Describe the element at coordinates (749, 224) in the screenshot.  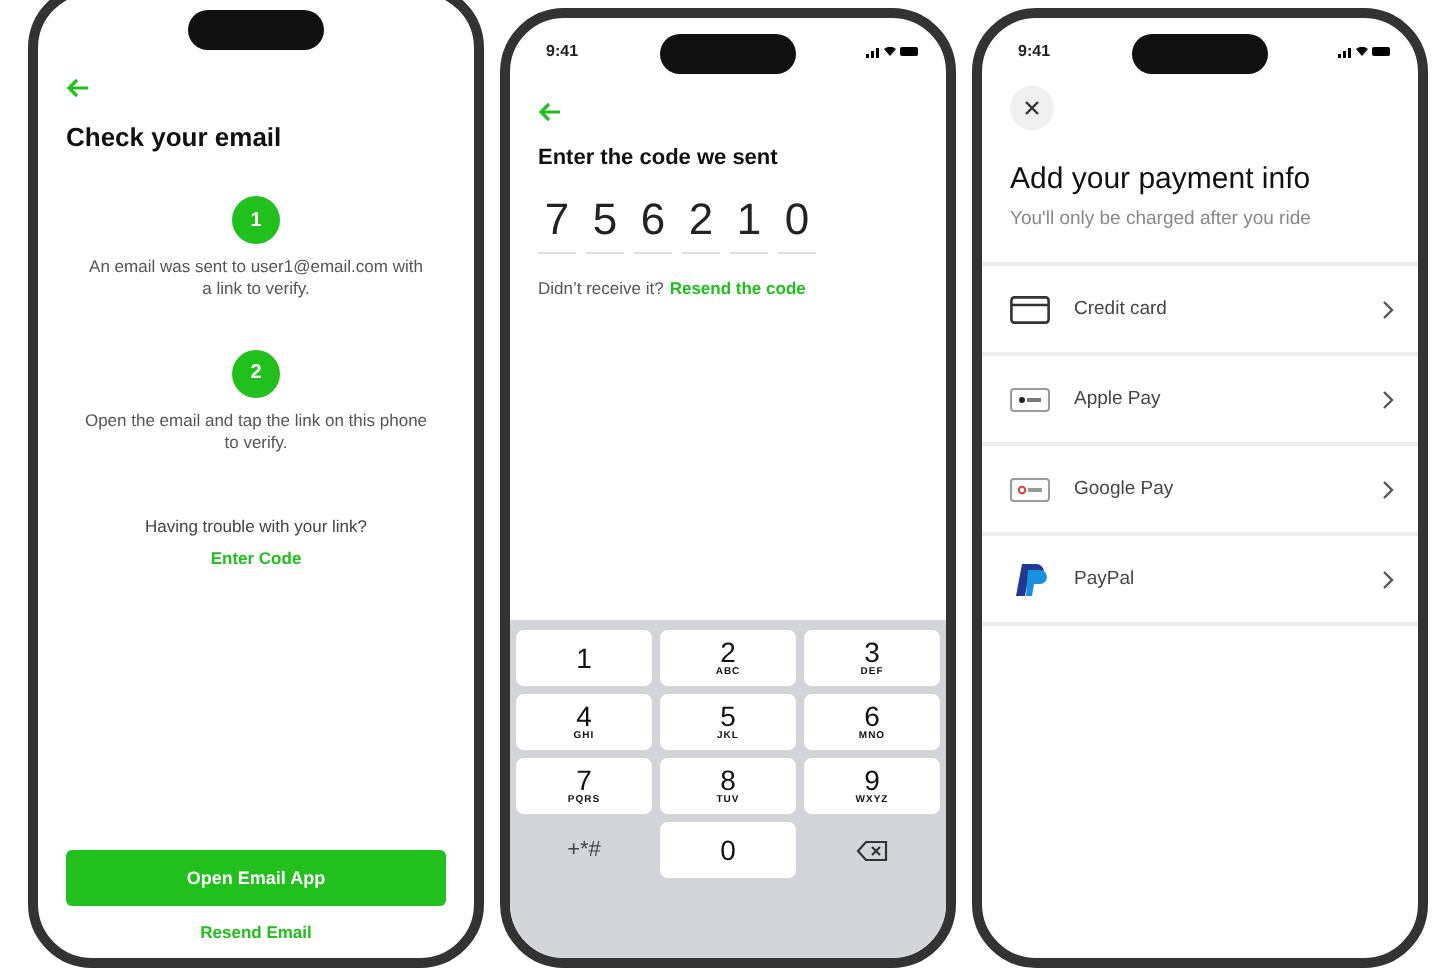
I see `code-digit-field: 1` at that location.